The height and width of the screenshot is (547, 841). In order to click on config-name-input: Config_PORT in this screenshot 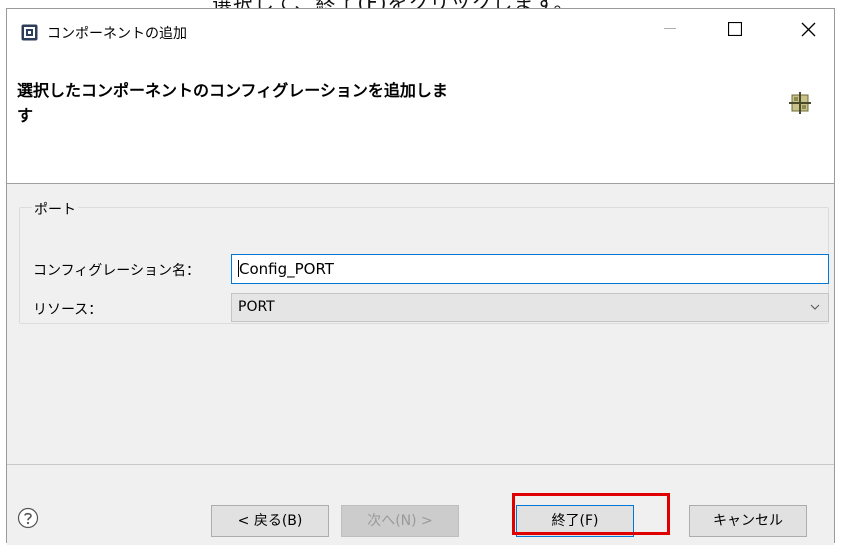, I will do `click(530, 269)`.